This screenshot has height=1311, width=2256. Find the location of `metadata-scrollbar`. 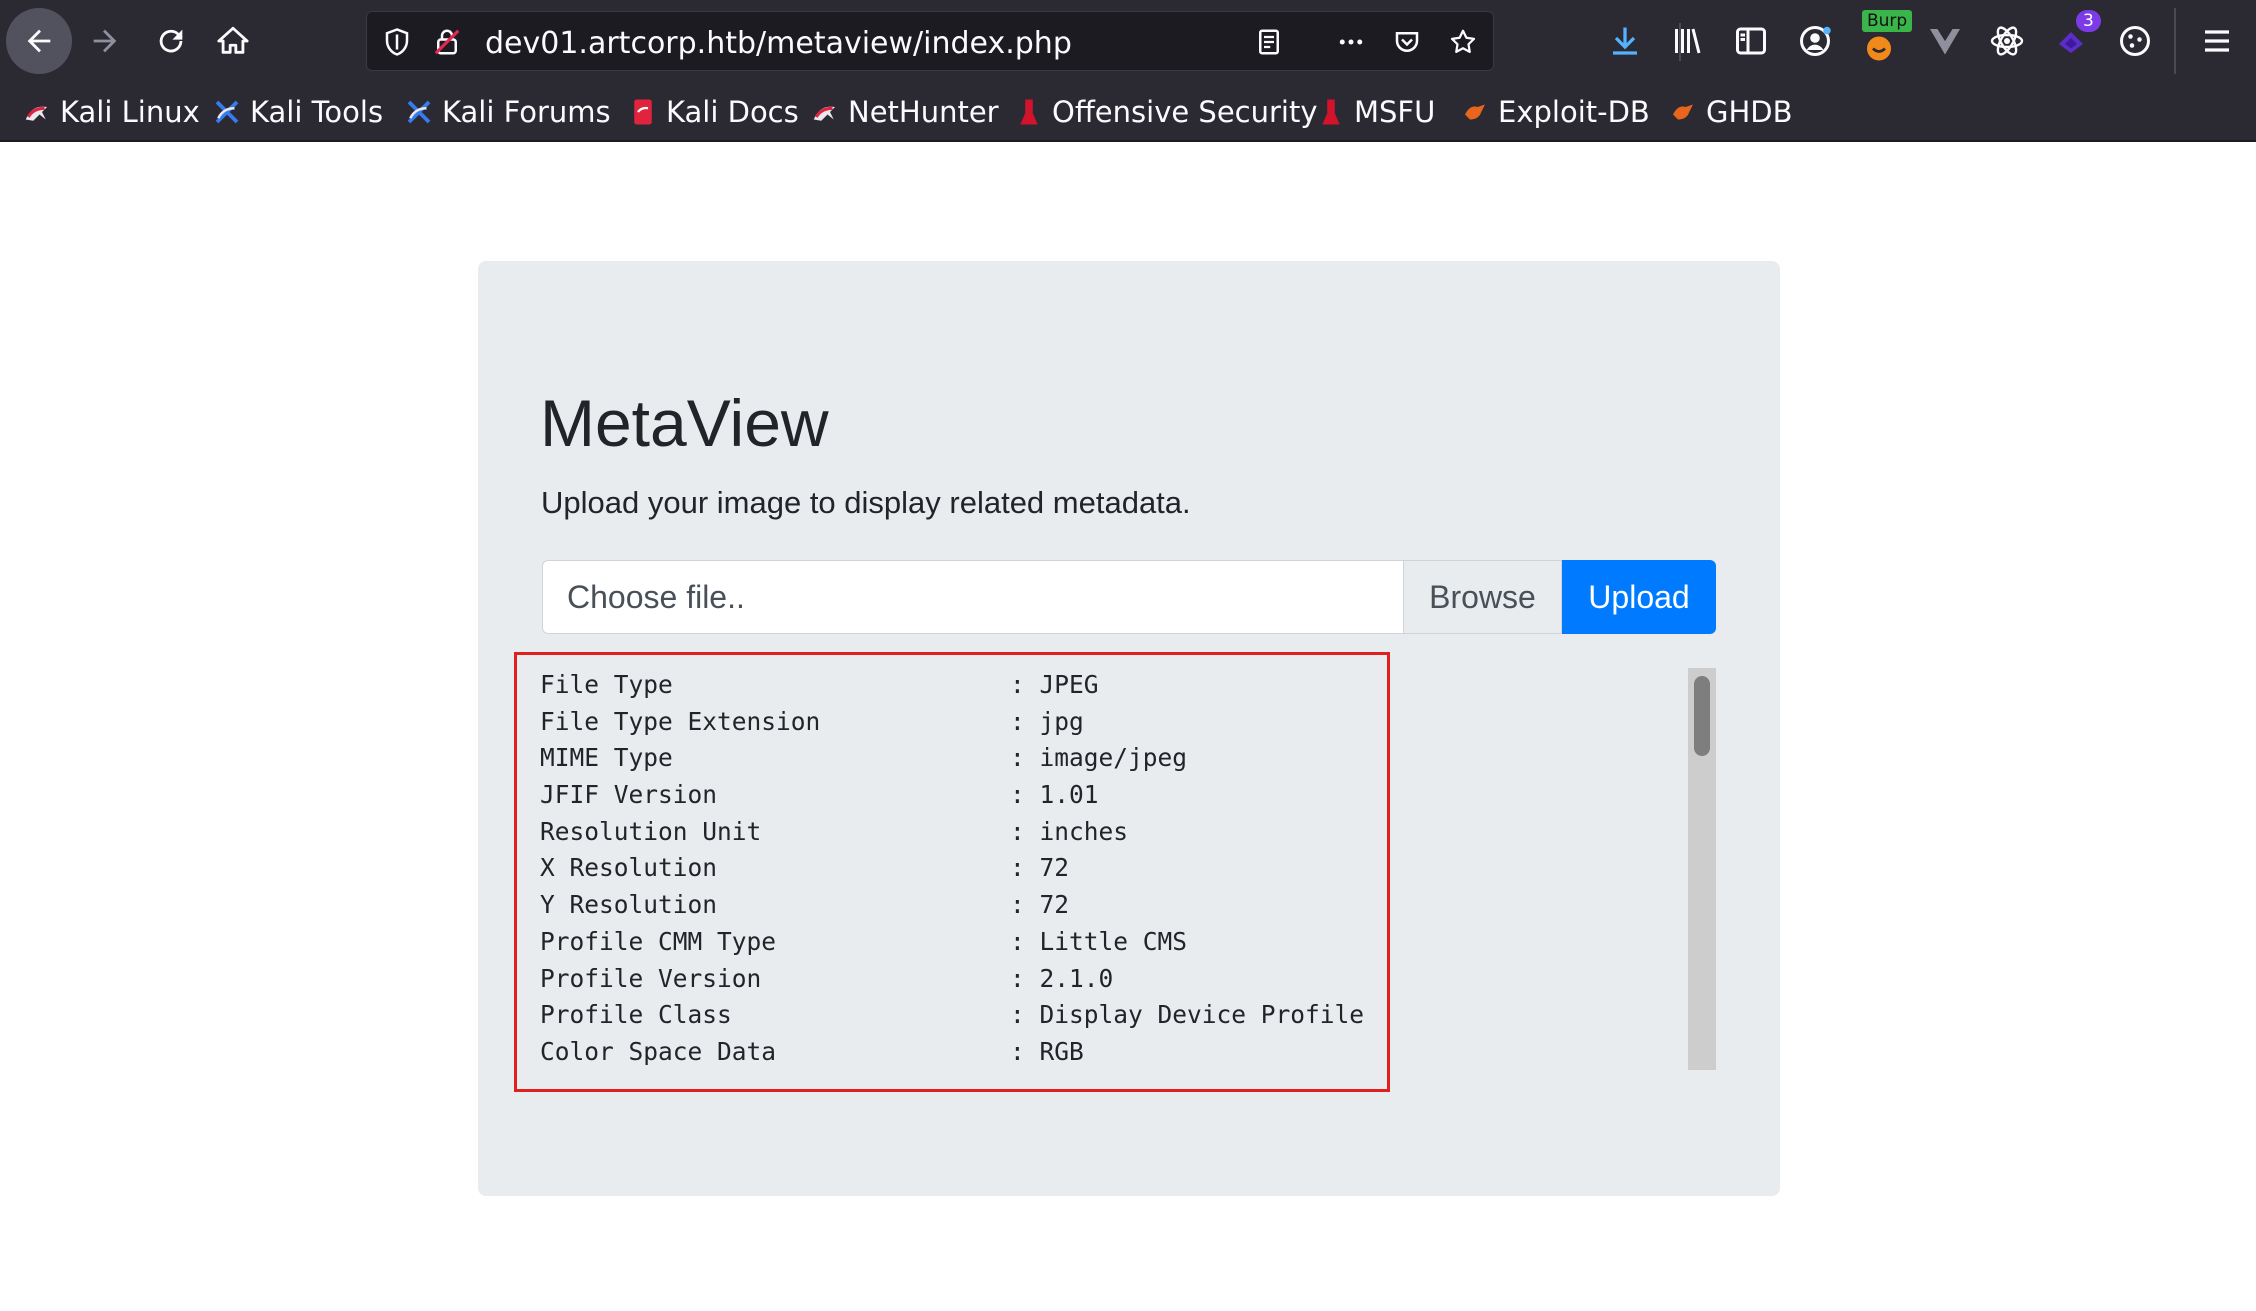

metadata-scrollbar is located at coordinates (1702, 869).